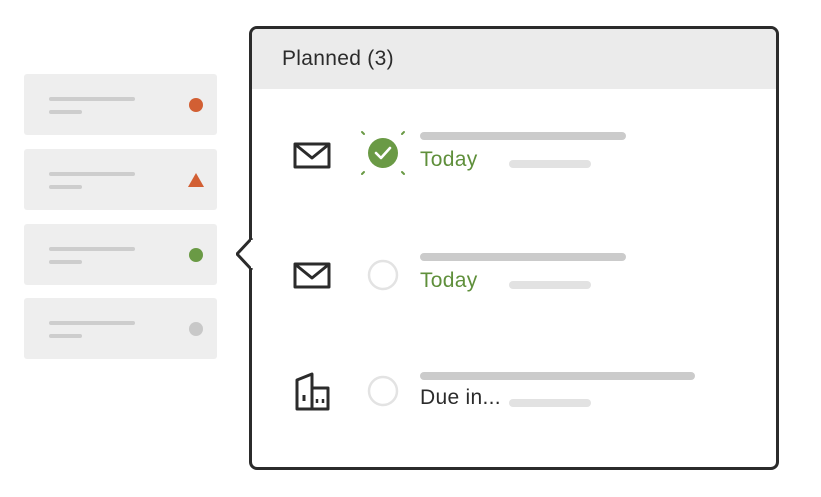 The height and width of the screenshot is (497, 821). Describe the element at coordinates (383, 153) in the screenshot. I see `completed-check-icon` at that location.